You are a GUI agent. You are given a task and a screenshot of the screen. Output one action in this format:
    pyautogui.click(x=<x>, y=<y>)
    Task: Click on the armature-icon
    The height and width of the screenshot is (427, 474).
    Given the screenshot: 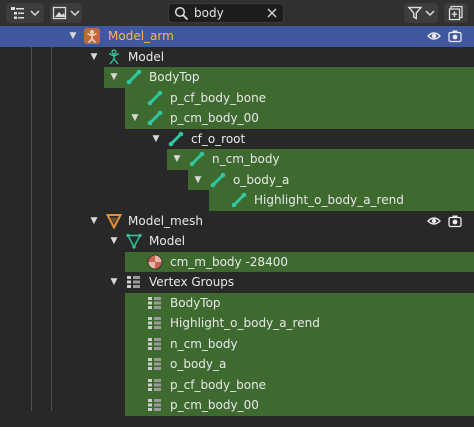 What is the action you would take?
    pyautogui.click(x=92, y=36)
    